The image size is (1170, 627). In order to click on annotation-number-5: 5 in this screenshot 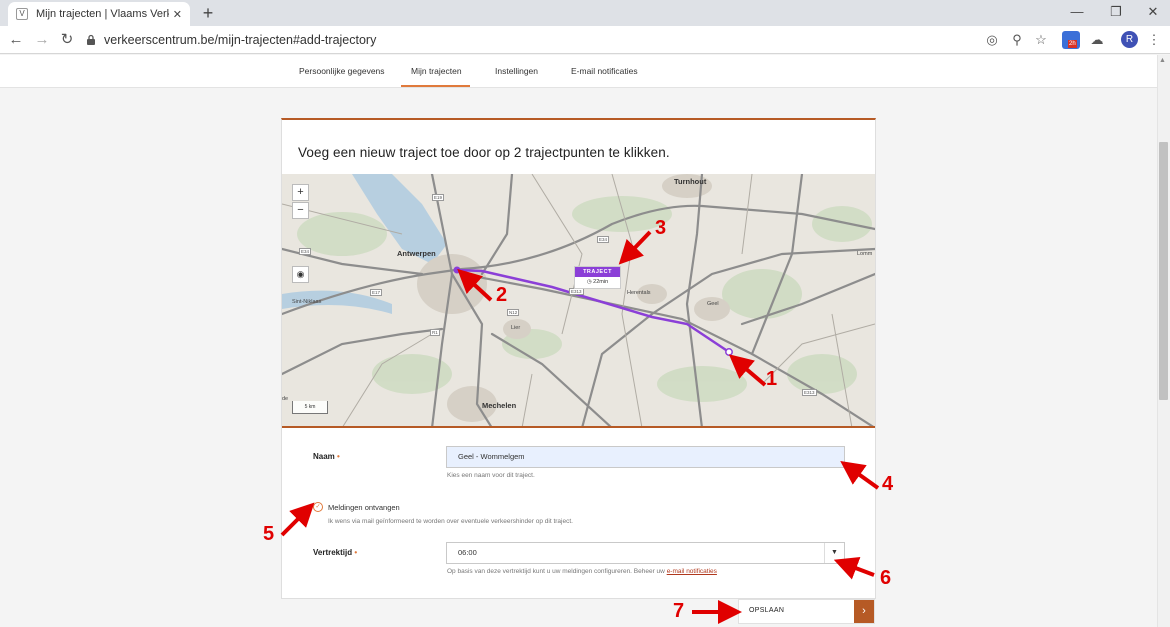, I will do `click(269, 534)`.